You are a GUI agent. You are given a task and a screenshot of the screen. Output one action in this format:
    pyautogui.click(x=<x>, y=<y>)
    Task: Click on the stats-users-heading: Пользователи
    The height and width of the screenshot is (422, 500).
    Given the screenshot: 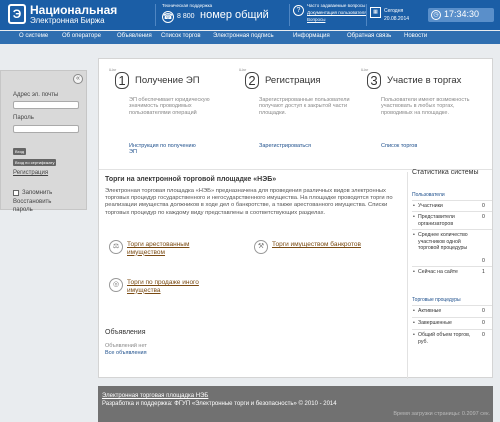 What is the action you would take?
    pyautogui.click(x=428, y=195)
    